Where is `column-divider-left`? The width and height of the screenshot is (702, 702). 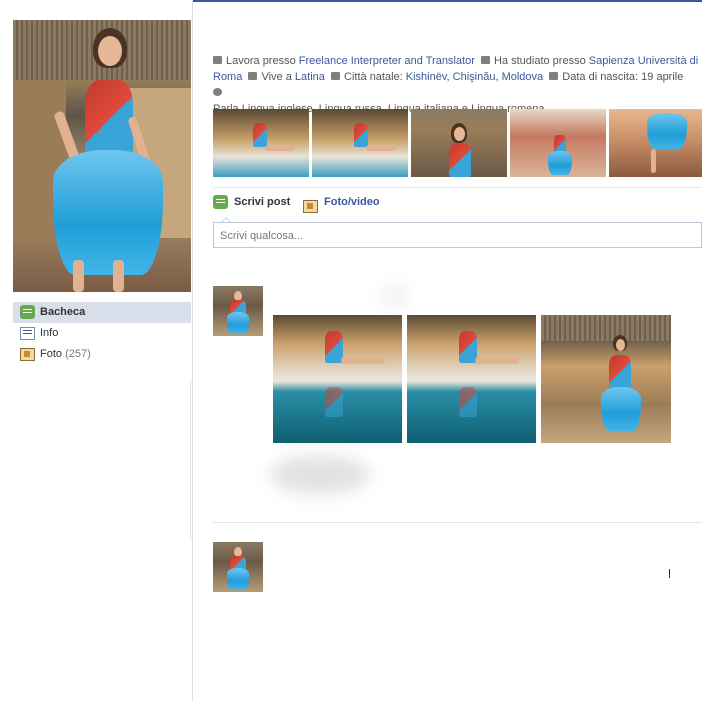
column-divider-left is located at coordinates (190, 460).